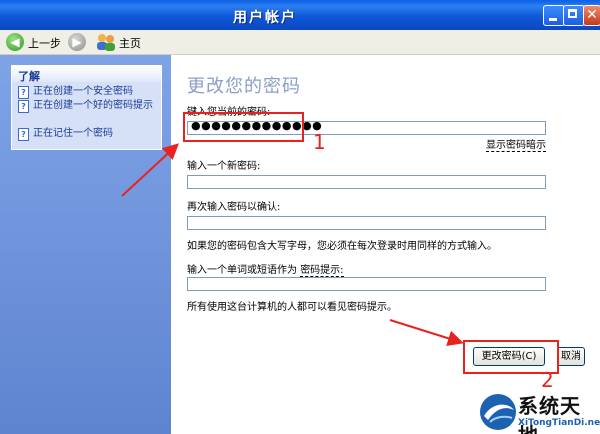 The image size is (600, 434). Describe the element at coordinates (539, 411) in the screenshot. I see `watermark: 系统天地 XiTongTianDi.net` at that location.